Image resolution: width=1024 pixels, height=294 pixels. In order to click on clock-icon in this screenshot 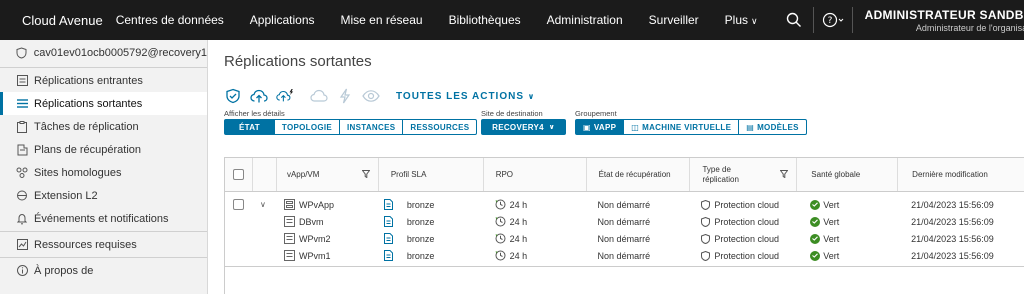, I will do `click(500, 255)`.